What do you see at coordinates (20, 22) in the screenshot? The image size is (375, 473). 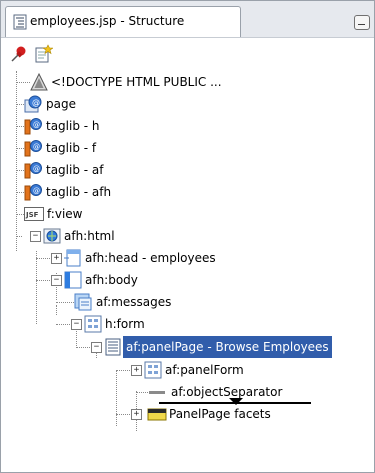 I see `structure-icon` at bounding box center [20, 22].